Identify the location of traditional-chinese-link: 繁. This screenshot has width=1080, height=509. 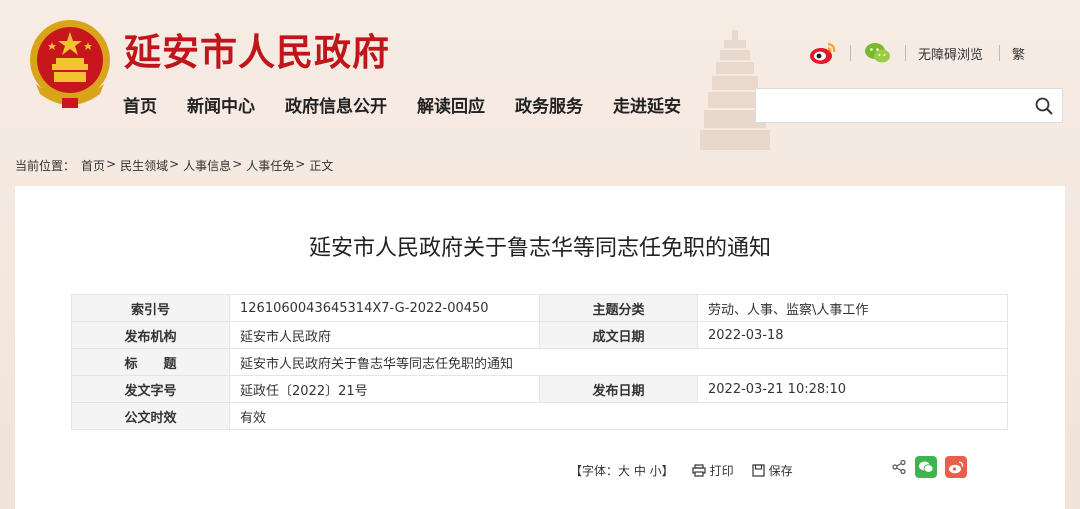
(1018, 53).